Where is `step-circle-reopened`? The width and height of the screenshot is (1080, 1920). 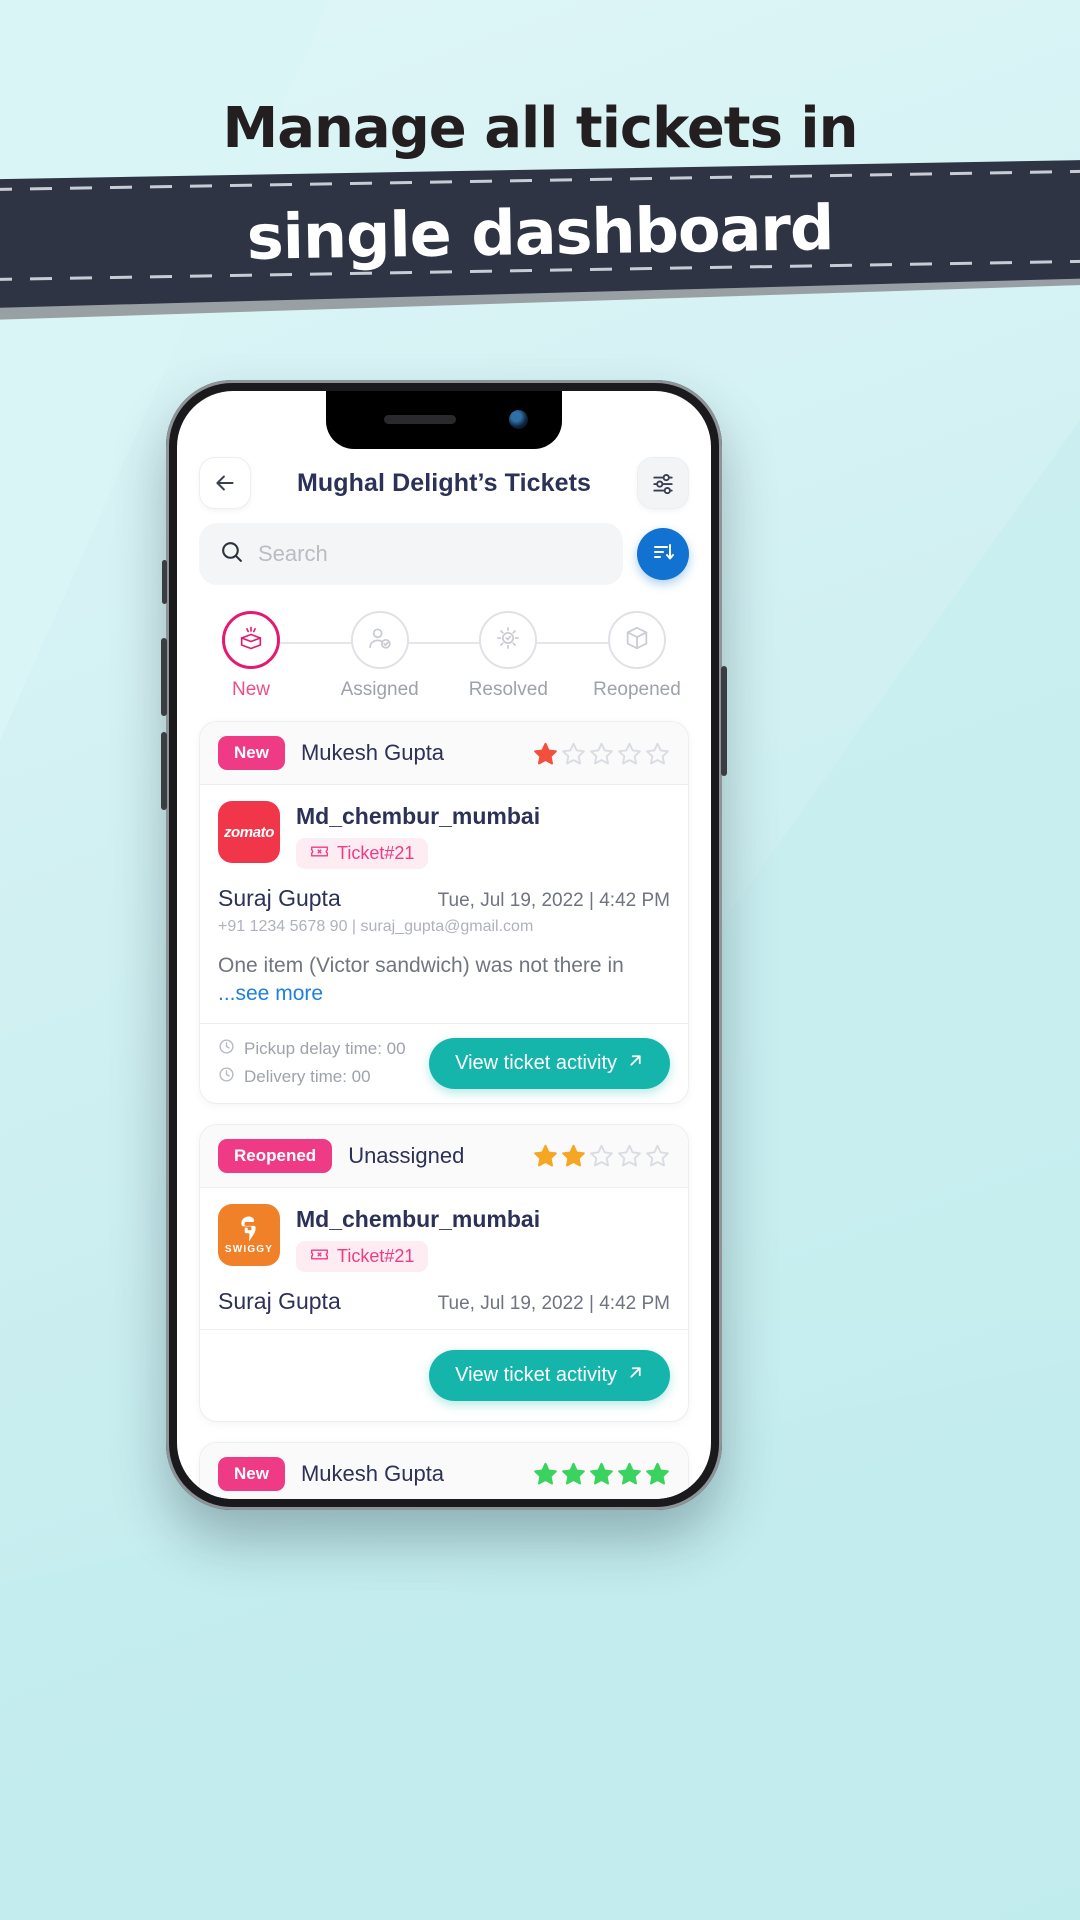 step-circle-reopened is located at coordinates (636, 640).